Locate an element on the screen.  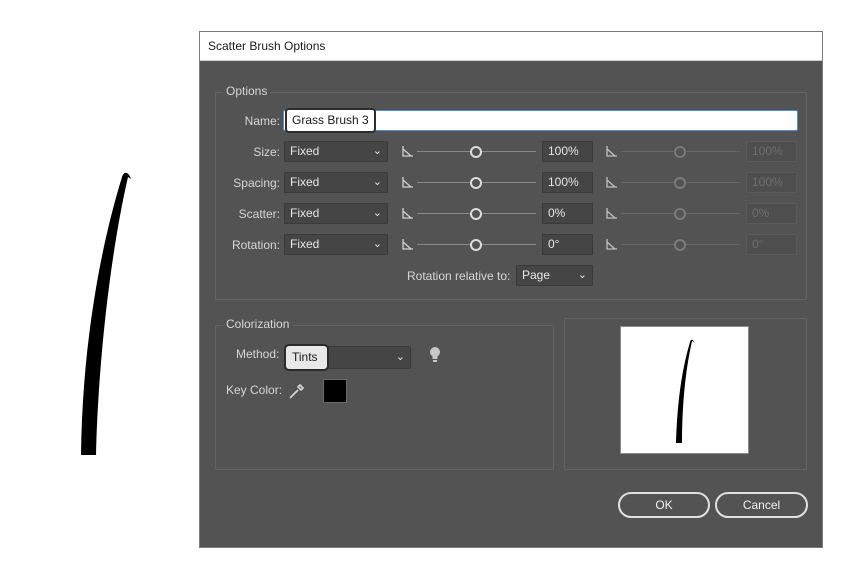
lightbulb-icon is located at coordinates (435, 355).